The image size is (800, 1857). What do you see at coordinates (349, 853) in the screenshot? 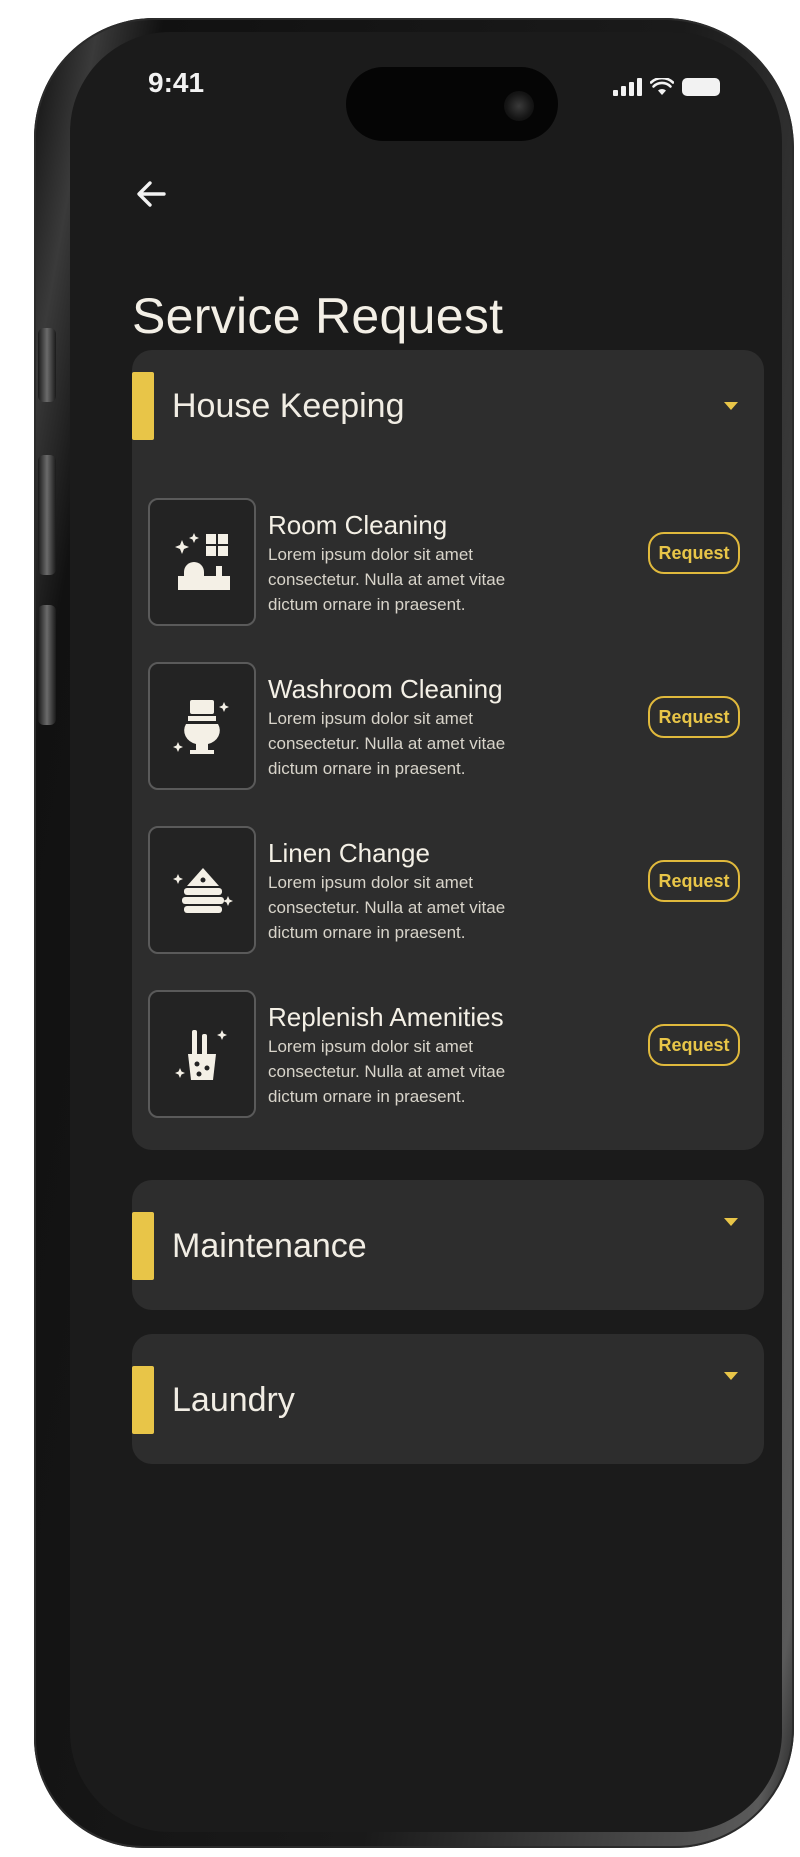
I see `service-title: Linen Change` at bounding box center [349, 853].